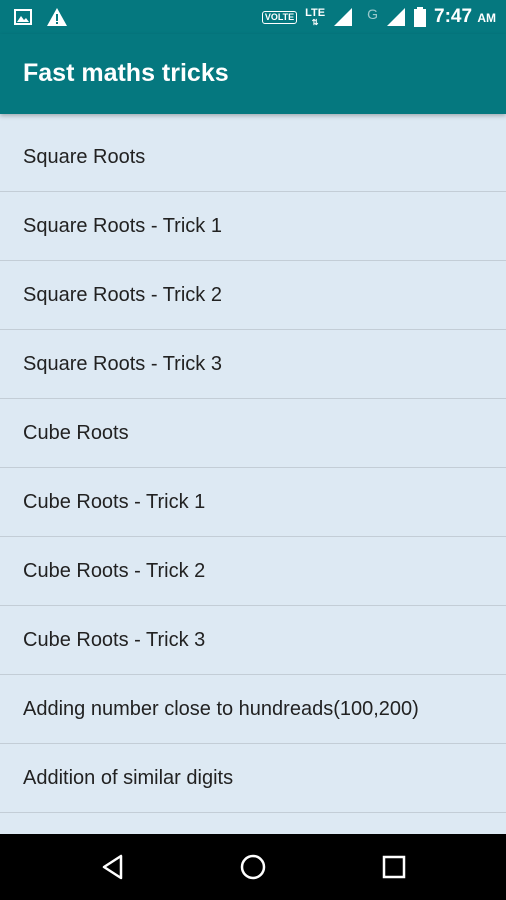  I want to click on app-bar: Fast maths tricks, so click(253, 74).